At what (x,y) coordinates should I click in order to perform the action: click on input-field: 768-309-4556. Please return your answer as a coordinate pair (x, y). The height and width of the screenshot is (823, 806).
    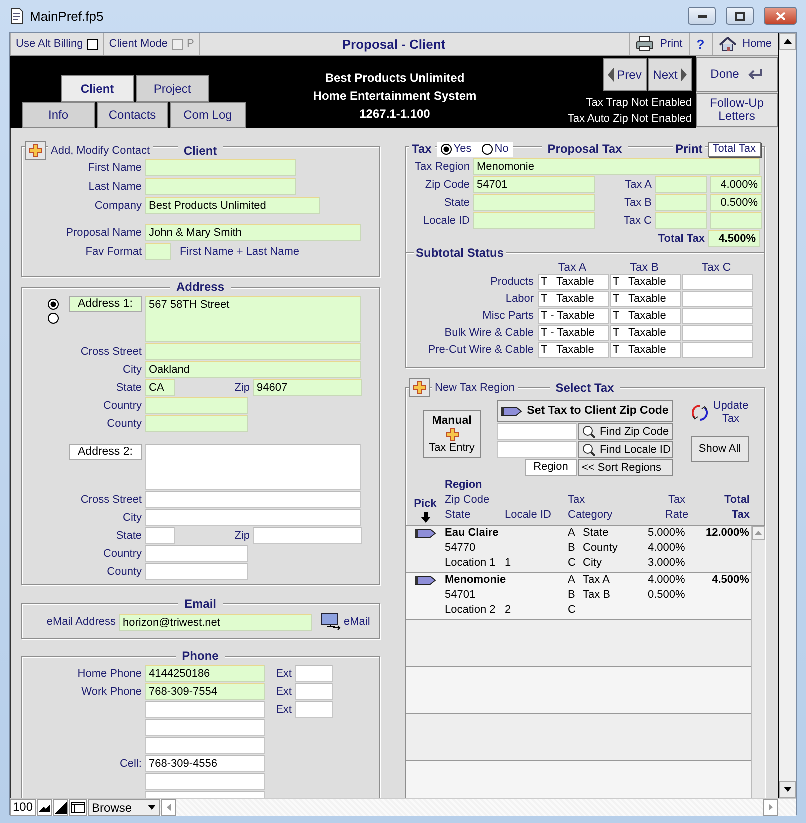
    Looking at the image, I should click on (205, 763).